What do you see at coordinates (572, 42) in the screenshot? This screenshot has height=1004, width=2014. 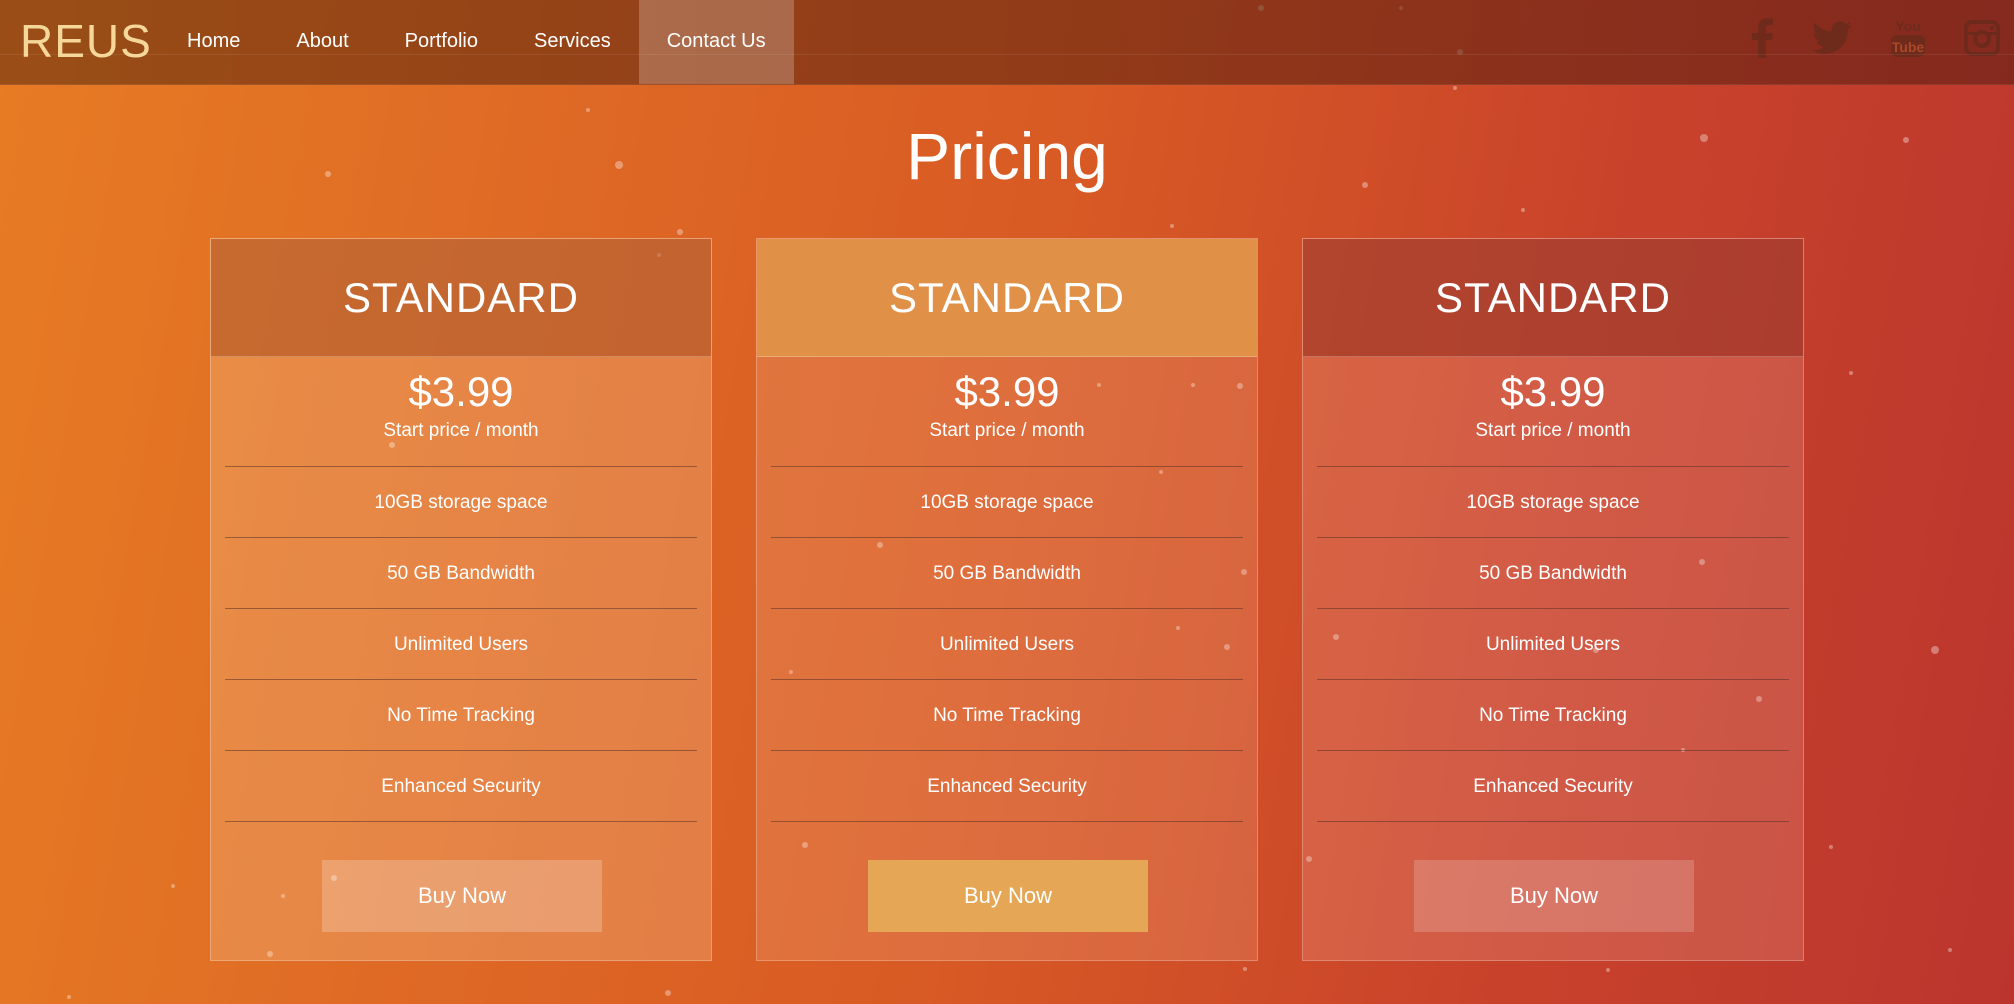 I see `nav-item-services: Services` at bounding box center [572, 42].